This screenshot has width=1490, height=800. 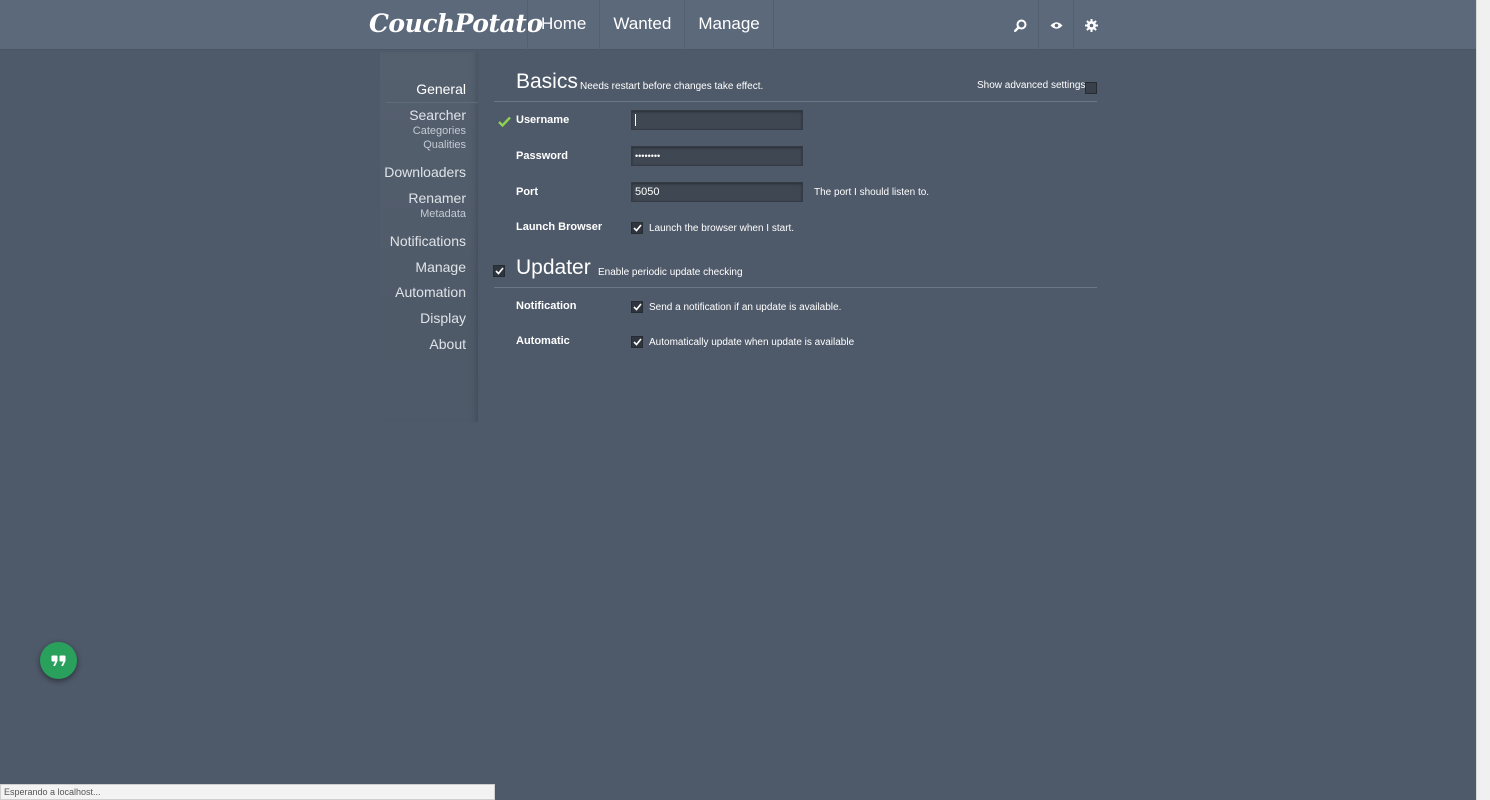 I want to click on quote-icon, so click(x=58, y=660).